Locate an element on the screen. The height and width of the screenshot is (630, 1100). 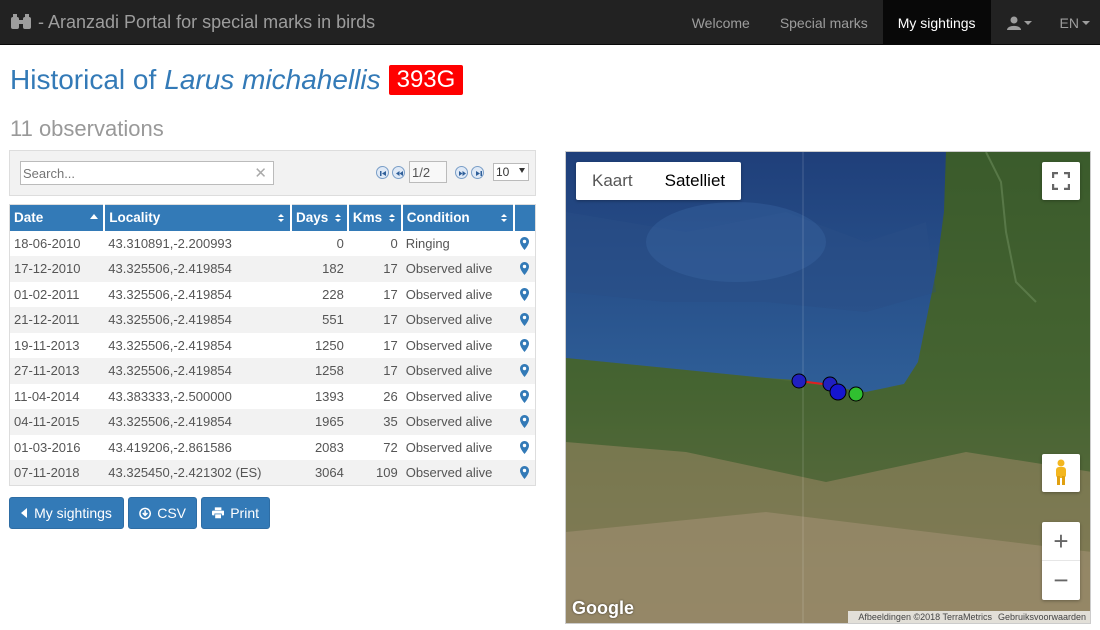
next-page-icon is located at coordinates (462, 173).